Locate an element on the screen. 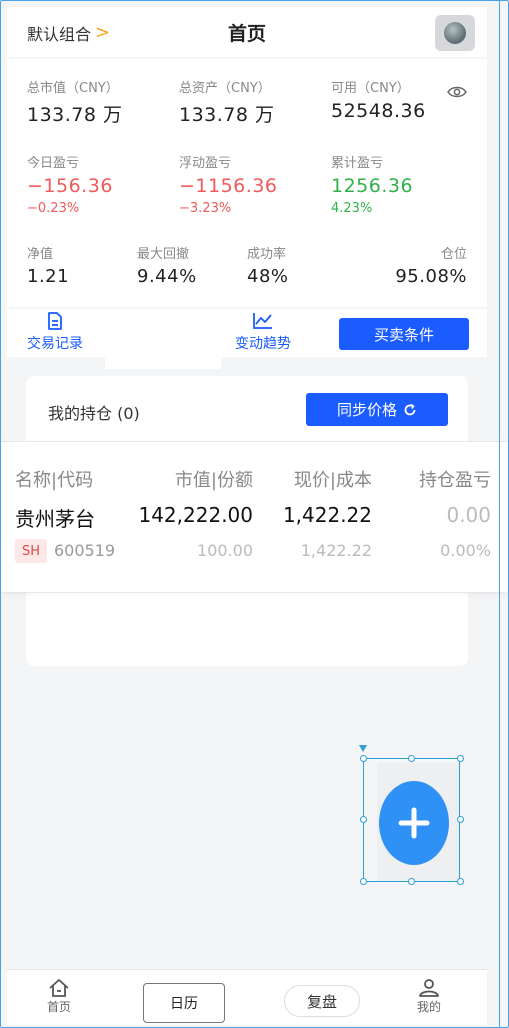 The width and height of the screenshot is (509, 1028). stat-today-pnl: 今日盈亏 −156.36 −0.23% is located at coordinates (70, 184).